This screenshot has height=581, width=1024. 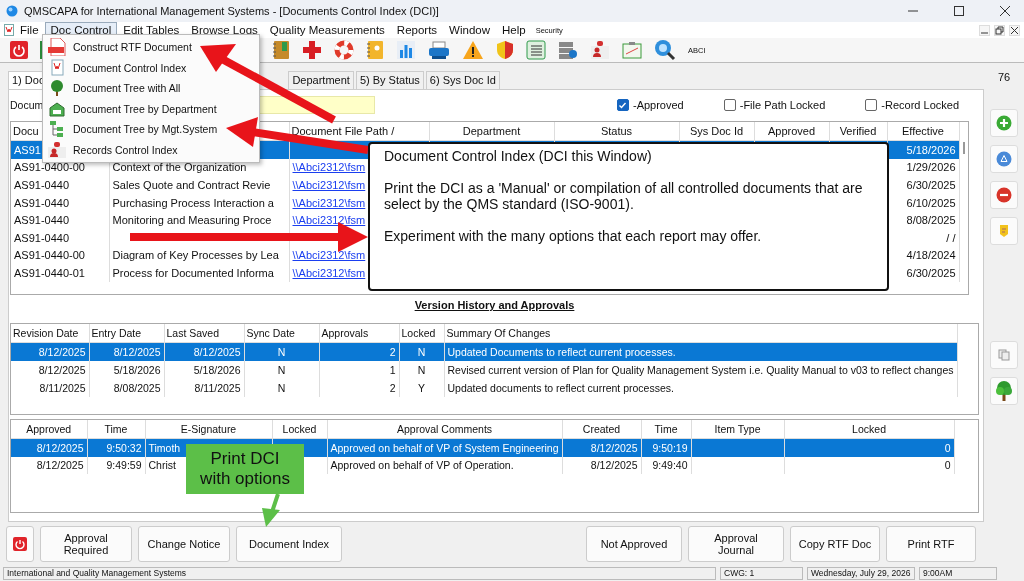 I want to click on action-button: Document Index, so click(x=289, y=544).